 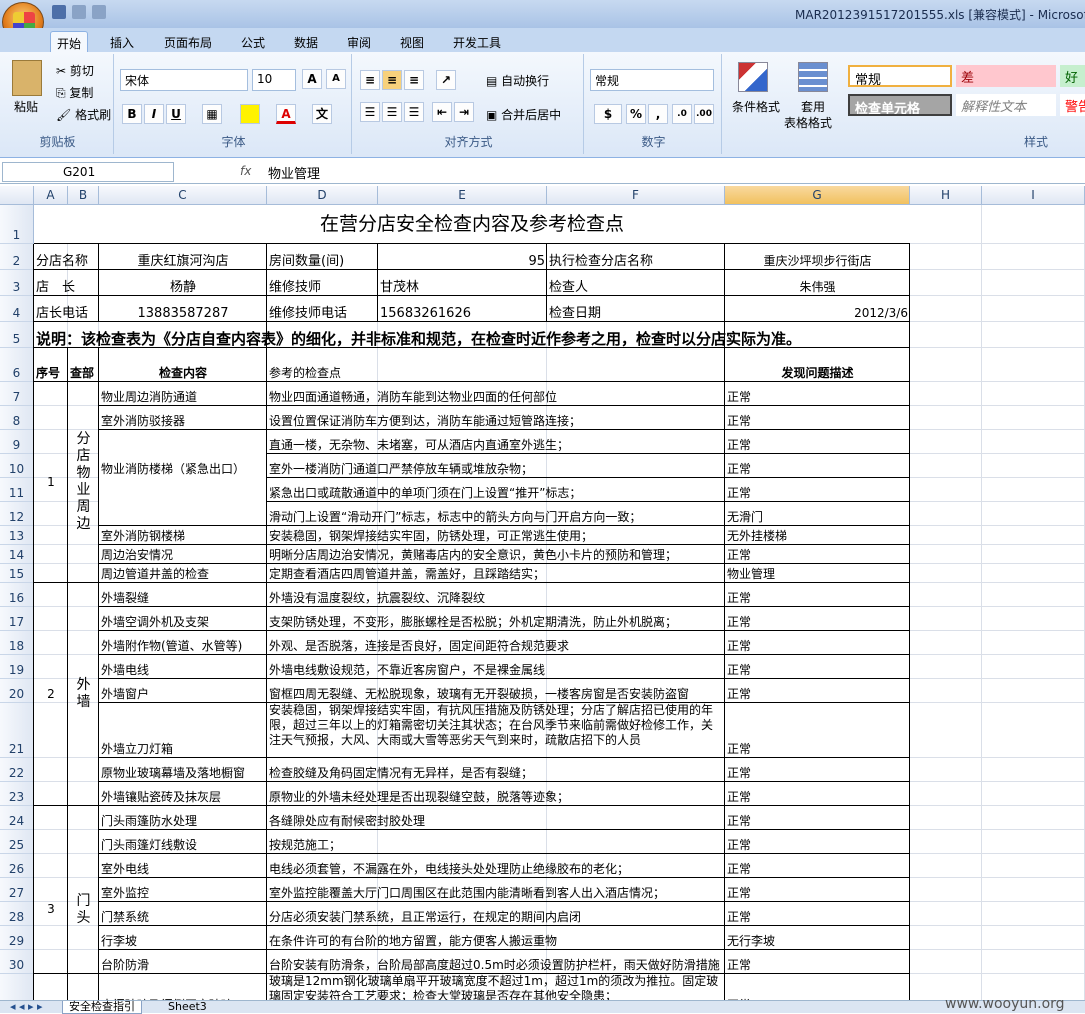 What do you see at coordinates (658, 114) in the screenshot?
I see `comma-button: ,` at bounding box center [658, 114].